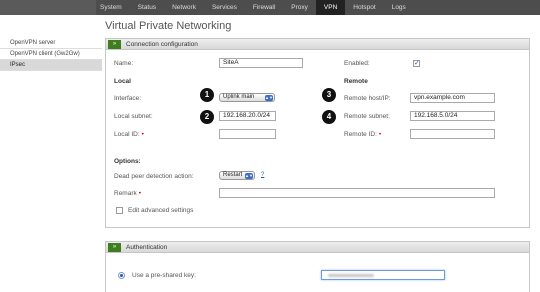 This screenshot has height=292, width=540. I want to click on enabled-checkbox, so click(416, 63).